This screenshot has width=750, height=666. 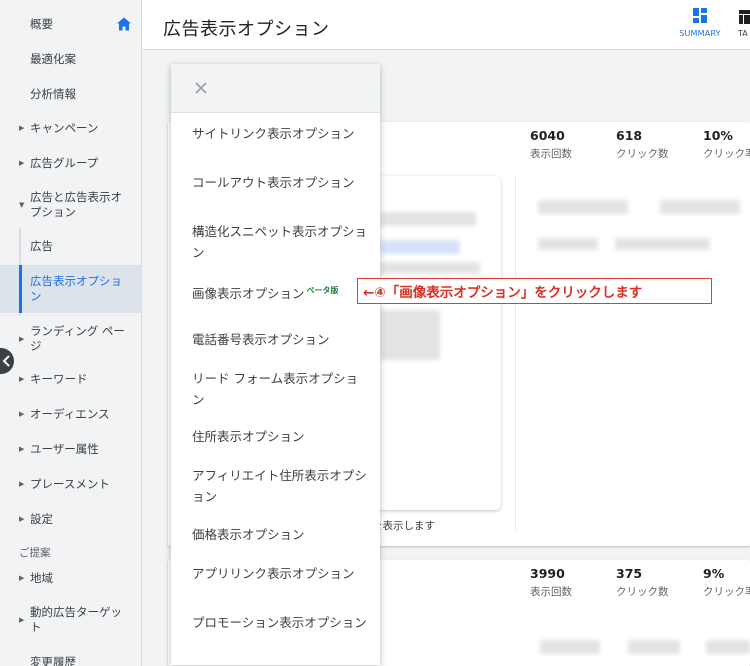 What do you see at coordinates (70, 59) in the screenshot?
I see `sidebar-item-recommendations: 最適化案` at bounding box center [70, 59].